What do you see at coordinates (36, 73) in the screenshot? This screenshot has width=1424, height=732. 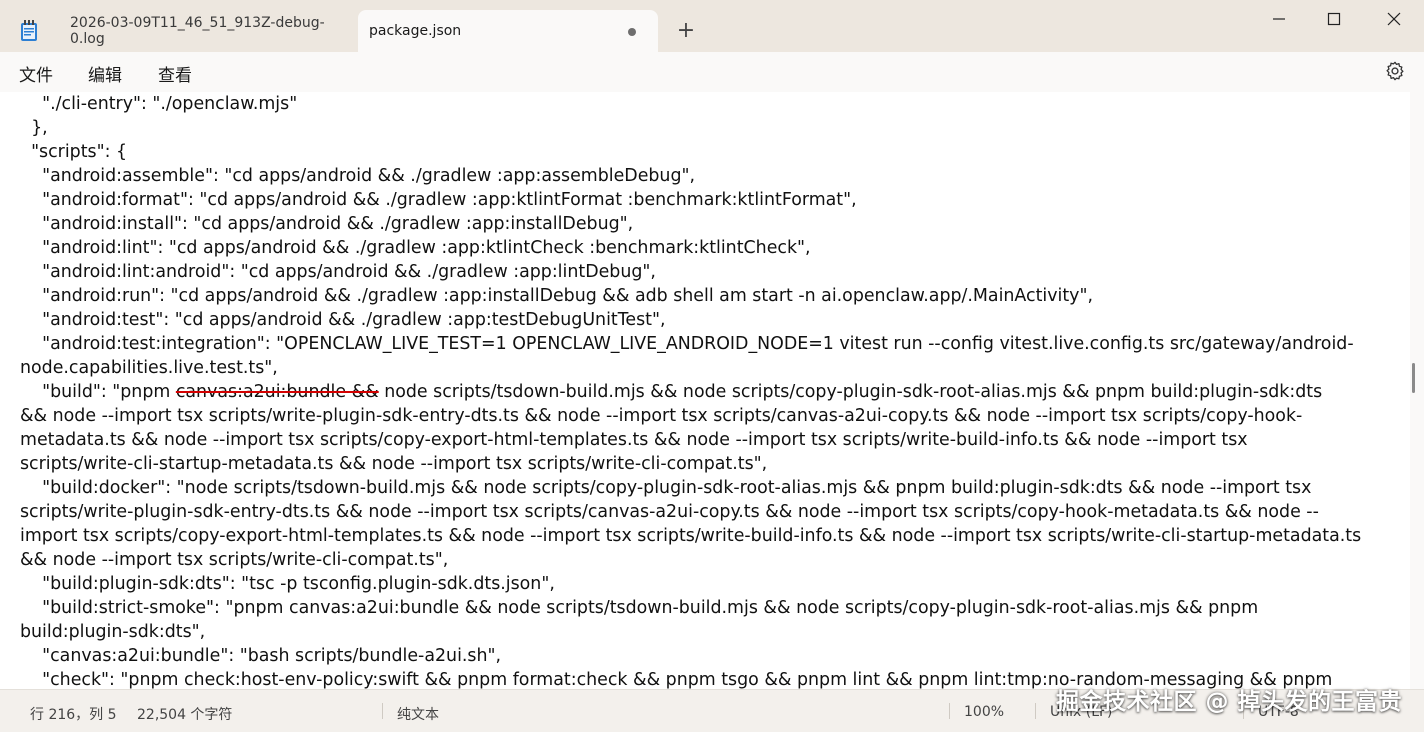 I see `menu-file: 文件` at bounding box center [36, 73].